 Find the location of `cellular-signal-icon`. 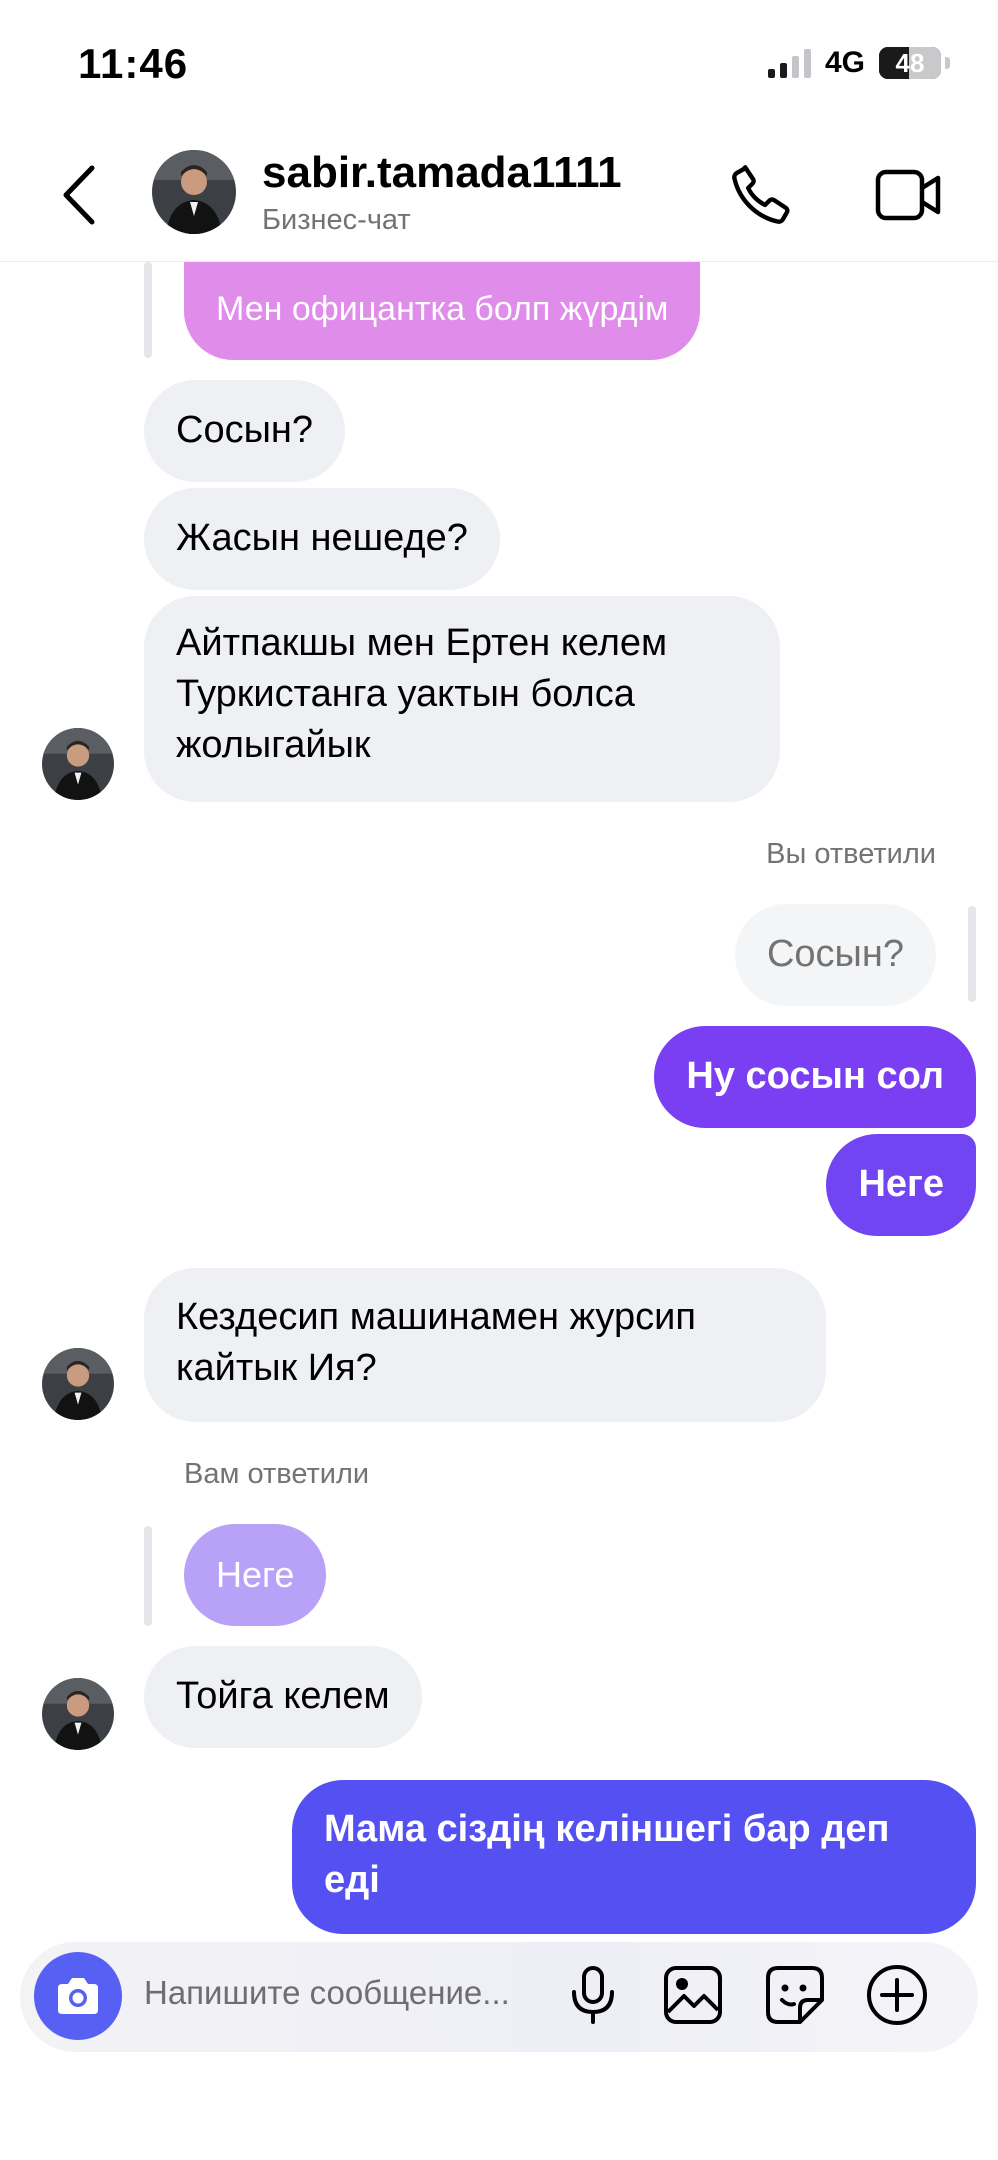

cellular-signal-icon is located at coordinates (789, 63).